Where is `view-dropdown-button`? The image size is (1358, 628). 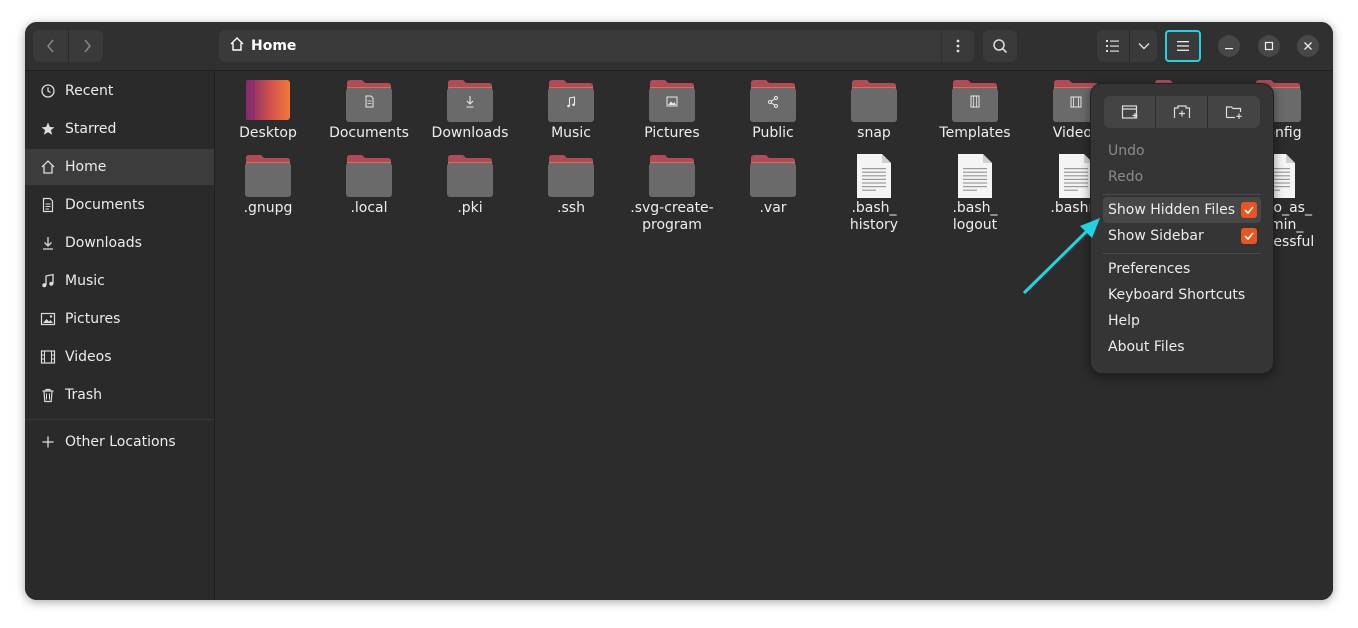
view-dropdown-button is located at coordinates (1143, 46).